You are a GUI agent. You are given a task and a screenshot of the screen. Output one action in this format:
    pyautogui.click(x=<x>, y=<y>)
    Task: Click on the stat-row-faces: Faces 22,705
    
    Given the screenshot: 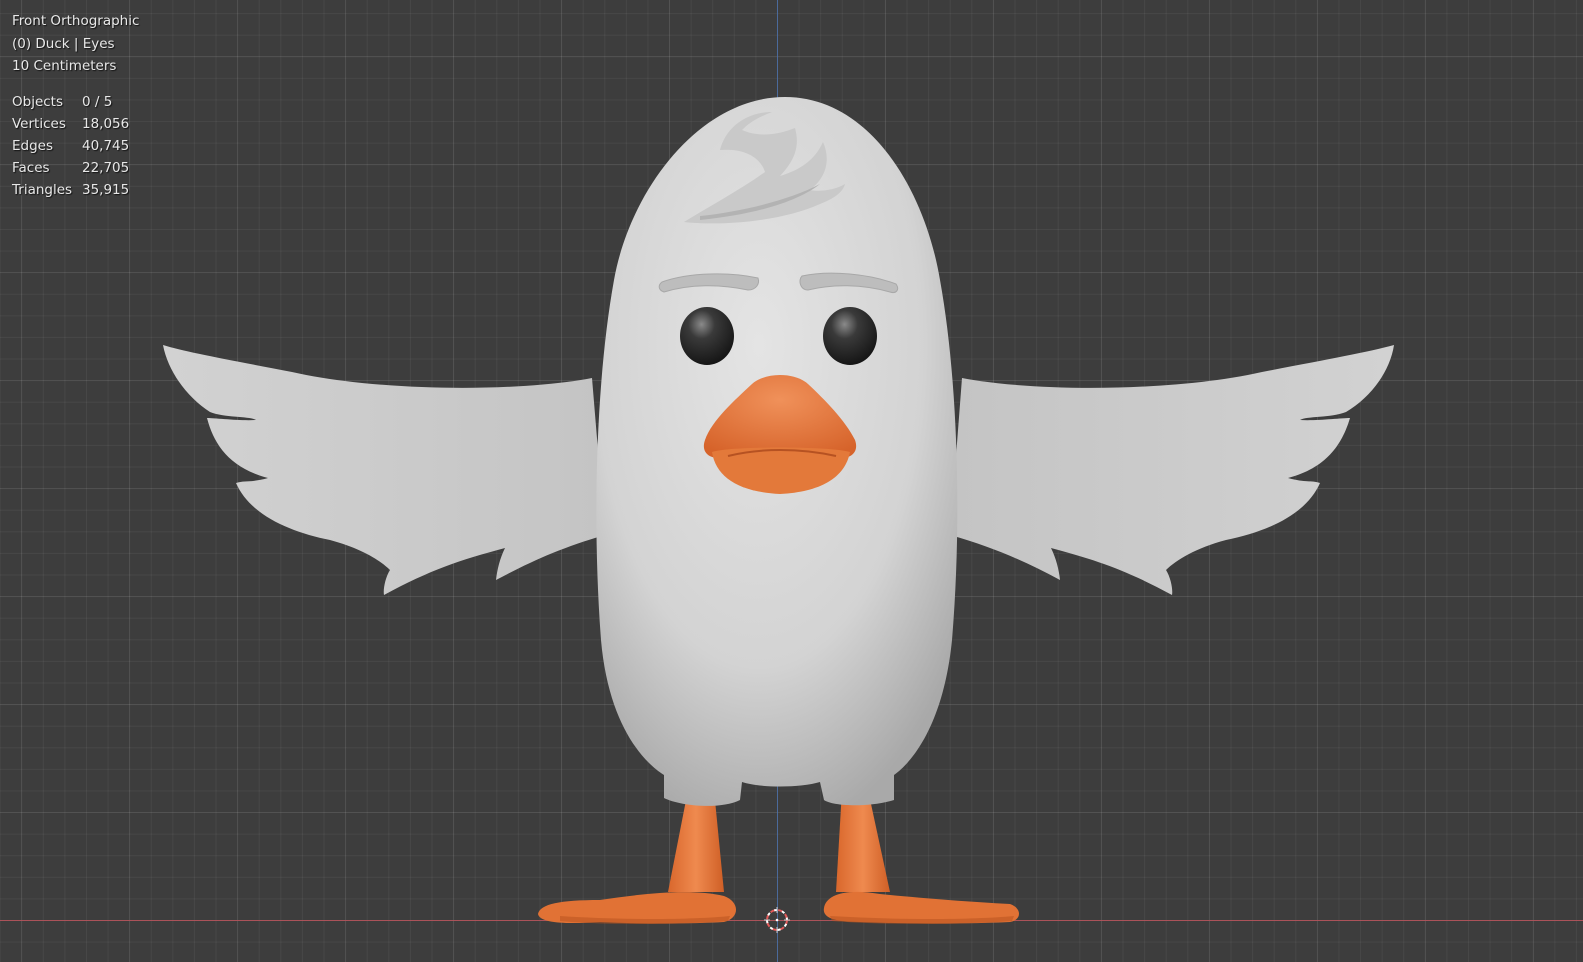 What is the action you would take?
    pyautogui.click(x=75, y=168)
    